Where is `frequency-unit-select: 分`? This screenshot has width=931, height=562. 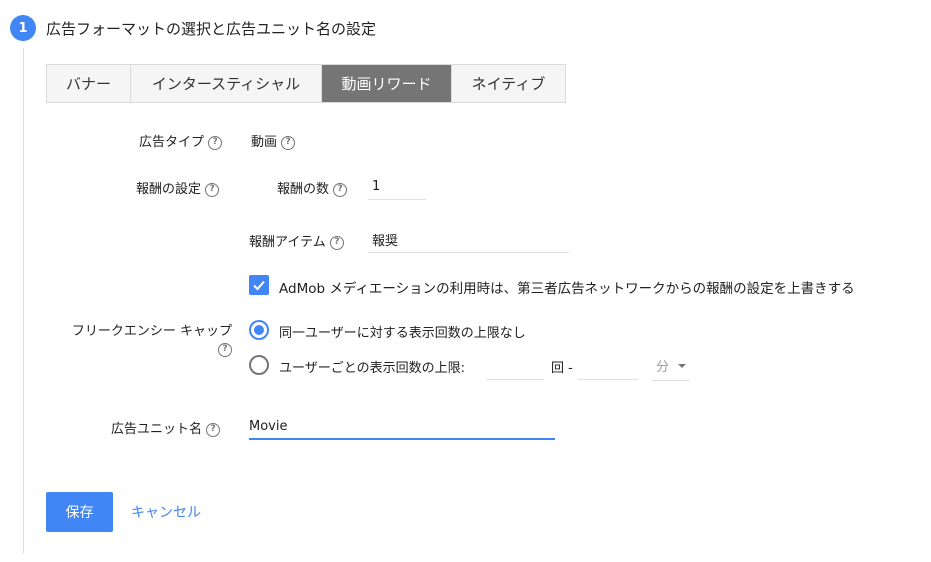
frequency-unit-select: 分 is located at coordinates (671, 366).